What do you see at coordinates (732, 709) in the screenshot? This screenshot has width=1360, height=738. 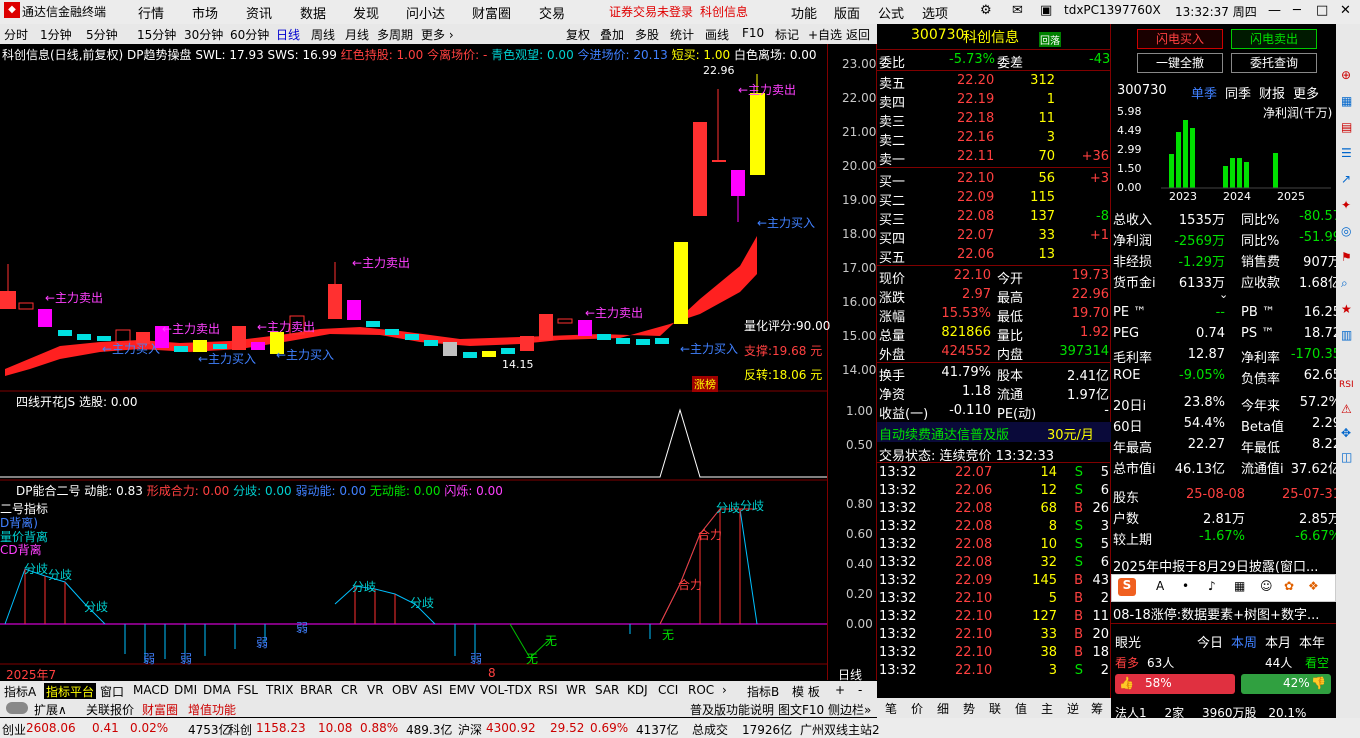 I see `help-link: 普及版功能说明` at bounding box center [732, 709].